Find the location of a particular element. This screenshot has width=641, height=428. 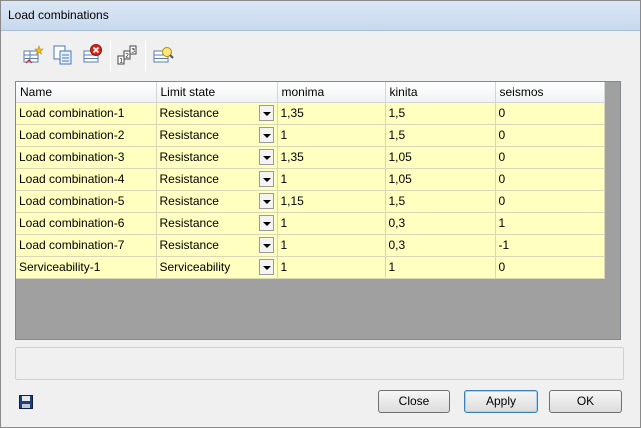

column-header-name: Name is located at coordinates (86, 92).